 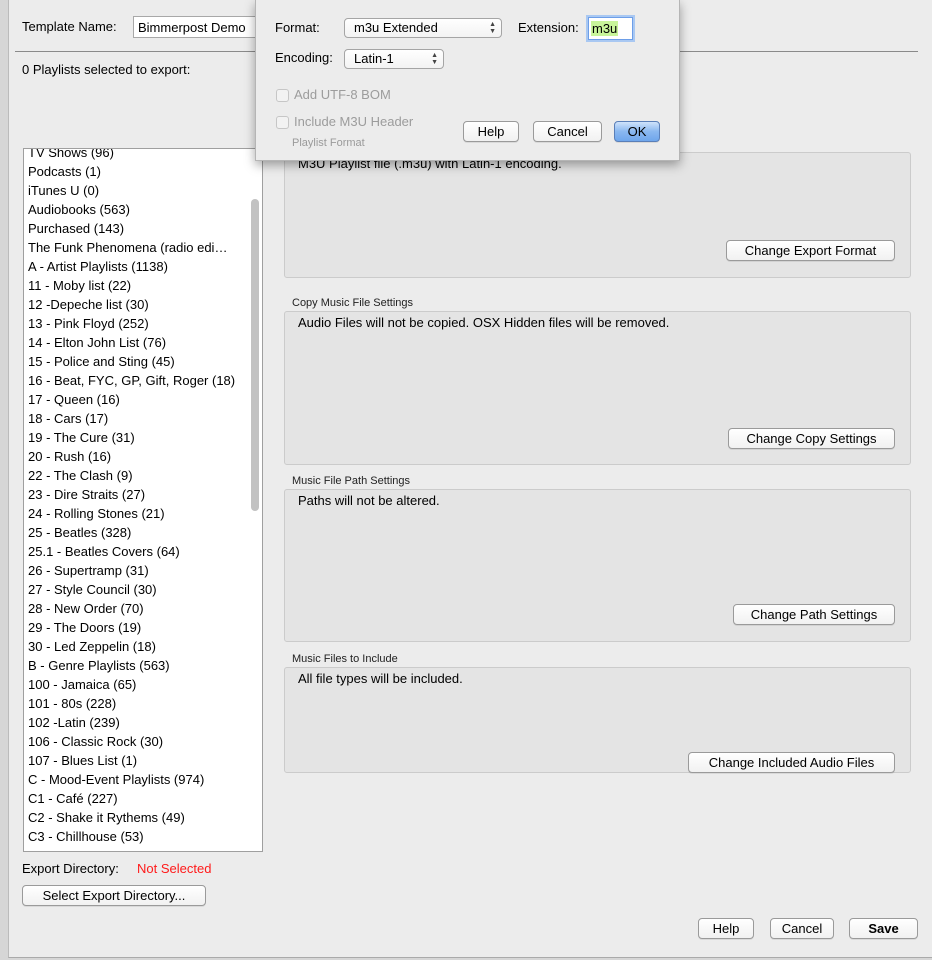 What do you see at coordinates (605, 28) in the screenshot?
I see `extension-value: m3u` at bounding box center [605, 28].